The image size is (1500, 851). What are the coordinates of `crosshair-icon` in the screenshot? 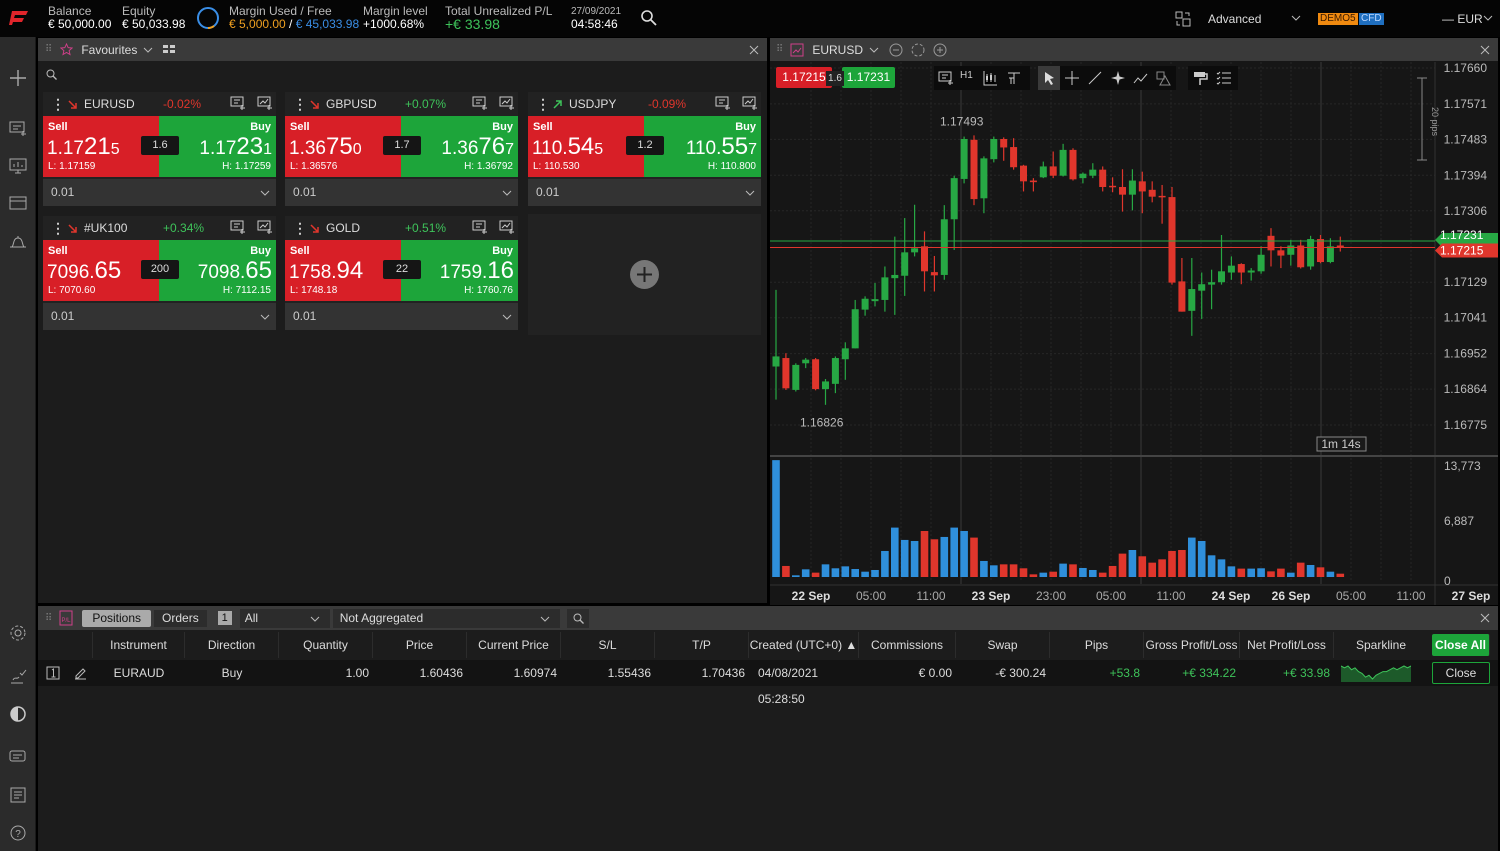 It's located at (1072, 78).